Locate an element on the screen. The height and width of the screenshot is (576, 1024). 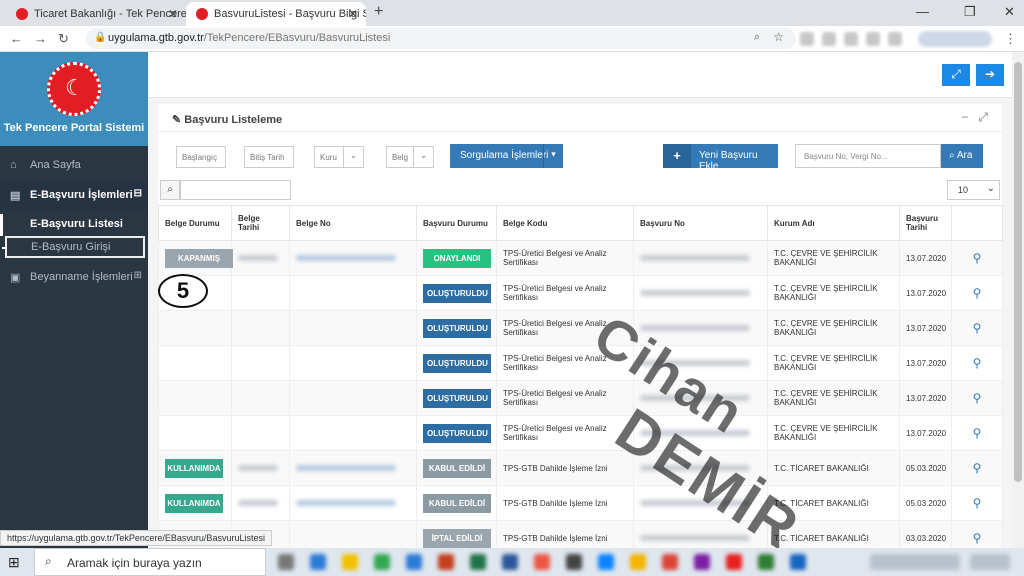
task-view-icon is located at coordinates (286, 562).